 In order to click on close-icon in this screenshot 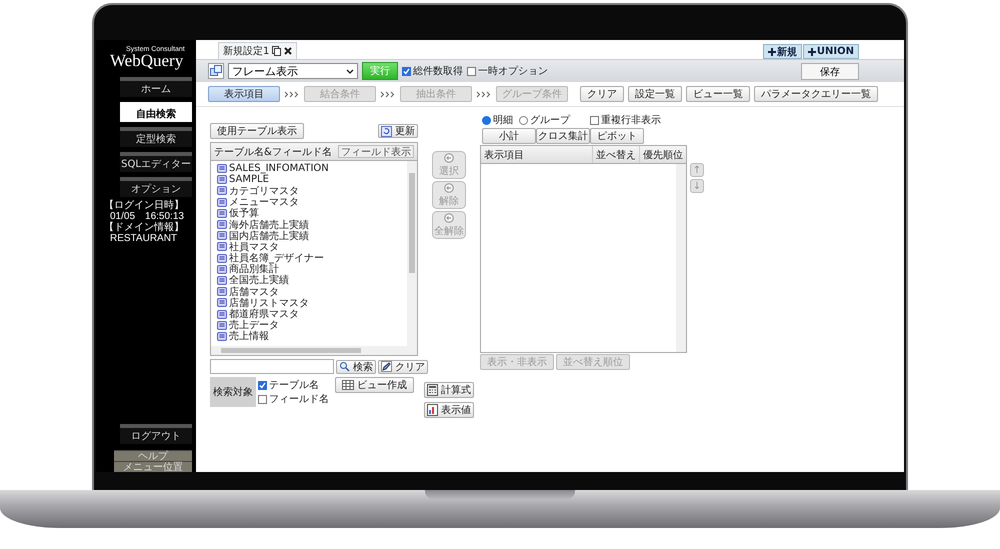, I will do `click(288, 51)`.